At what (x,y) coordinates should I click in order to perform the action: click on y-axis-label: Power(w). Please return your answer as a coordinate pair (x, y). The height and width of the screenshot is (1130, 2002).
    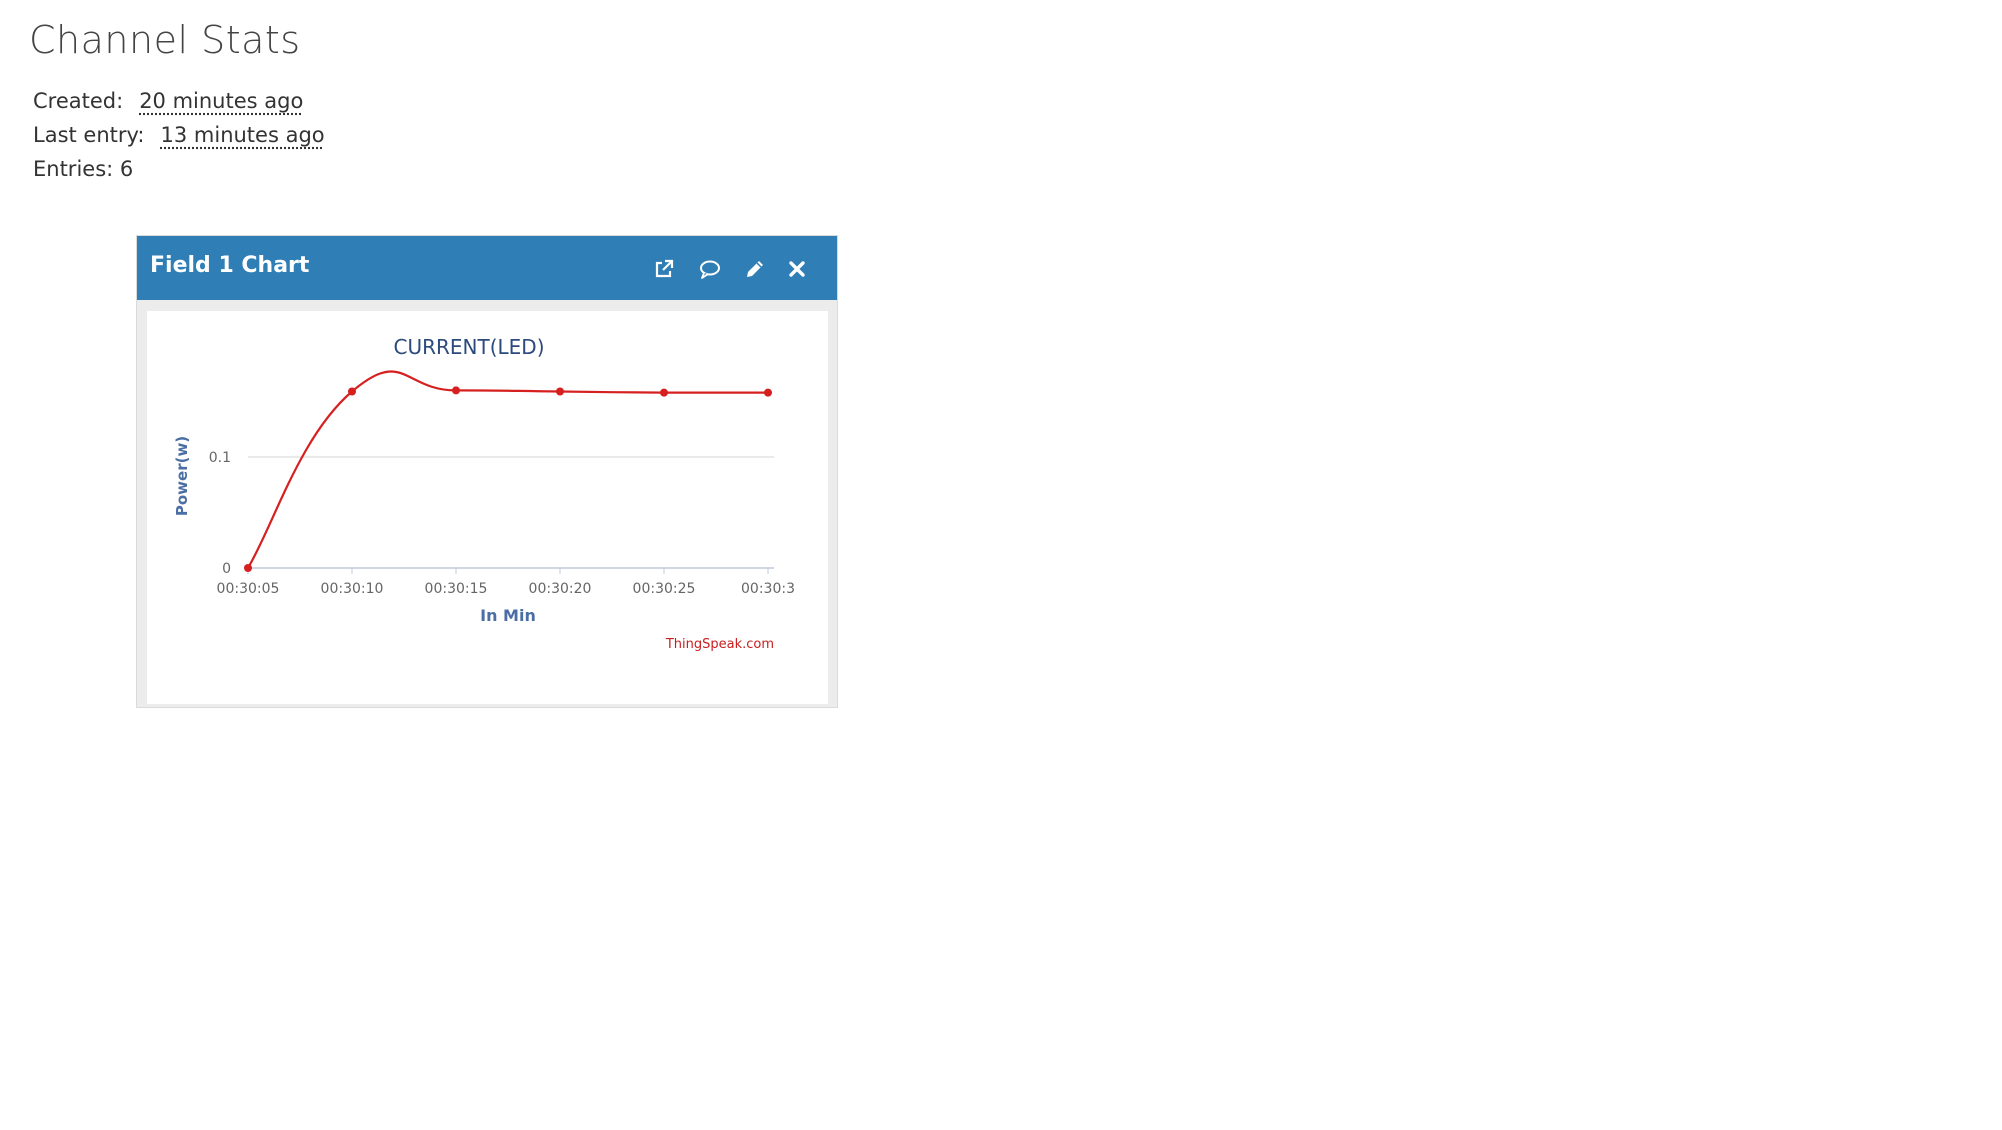
    Looking at the image, I should click on (182, 476).